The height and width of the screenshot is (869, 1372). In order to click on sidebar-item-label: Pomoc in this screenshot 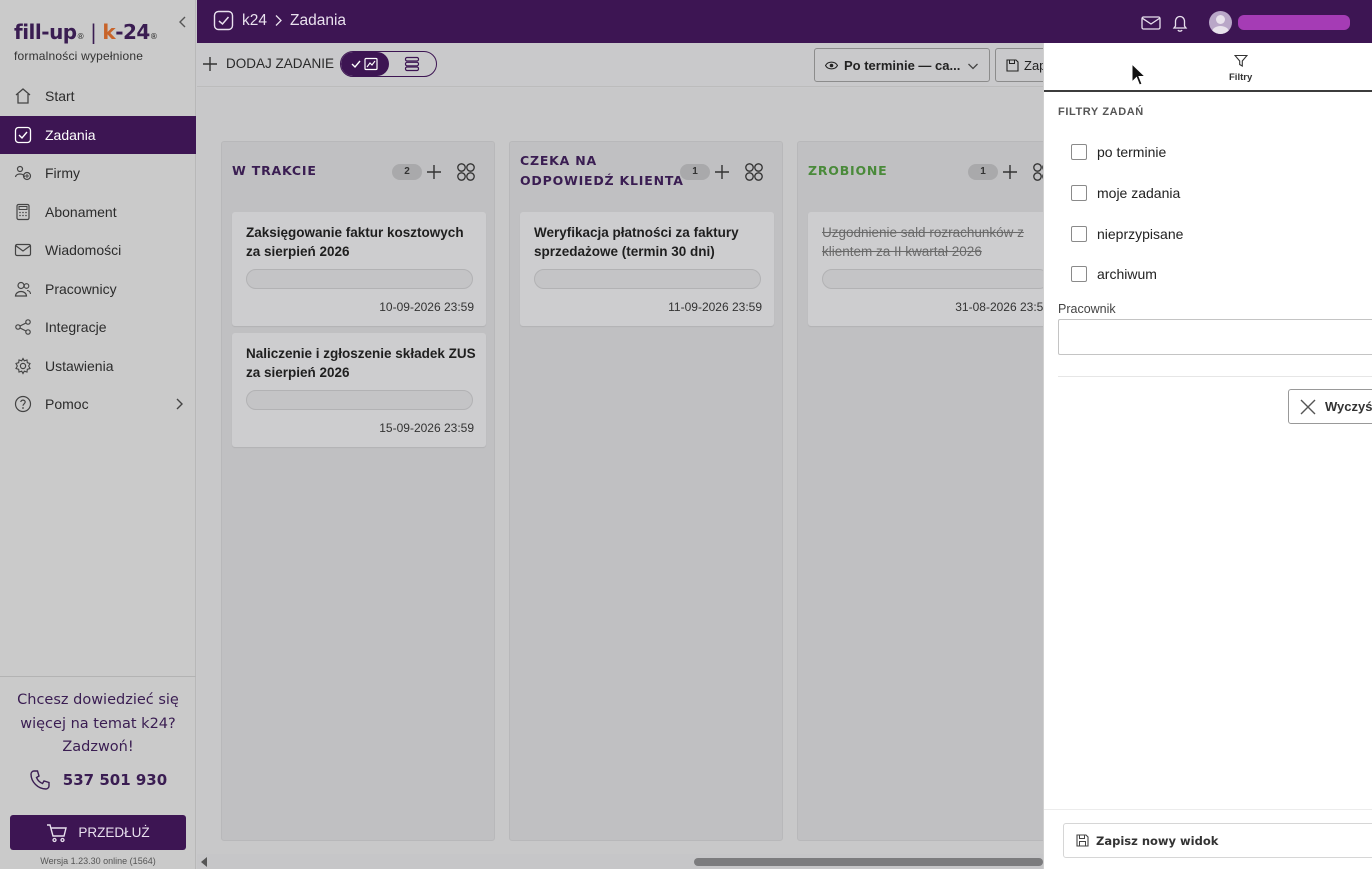, I will do `click(67, 404)`.